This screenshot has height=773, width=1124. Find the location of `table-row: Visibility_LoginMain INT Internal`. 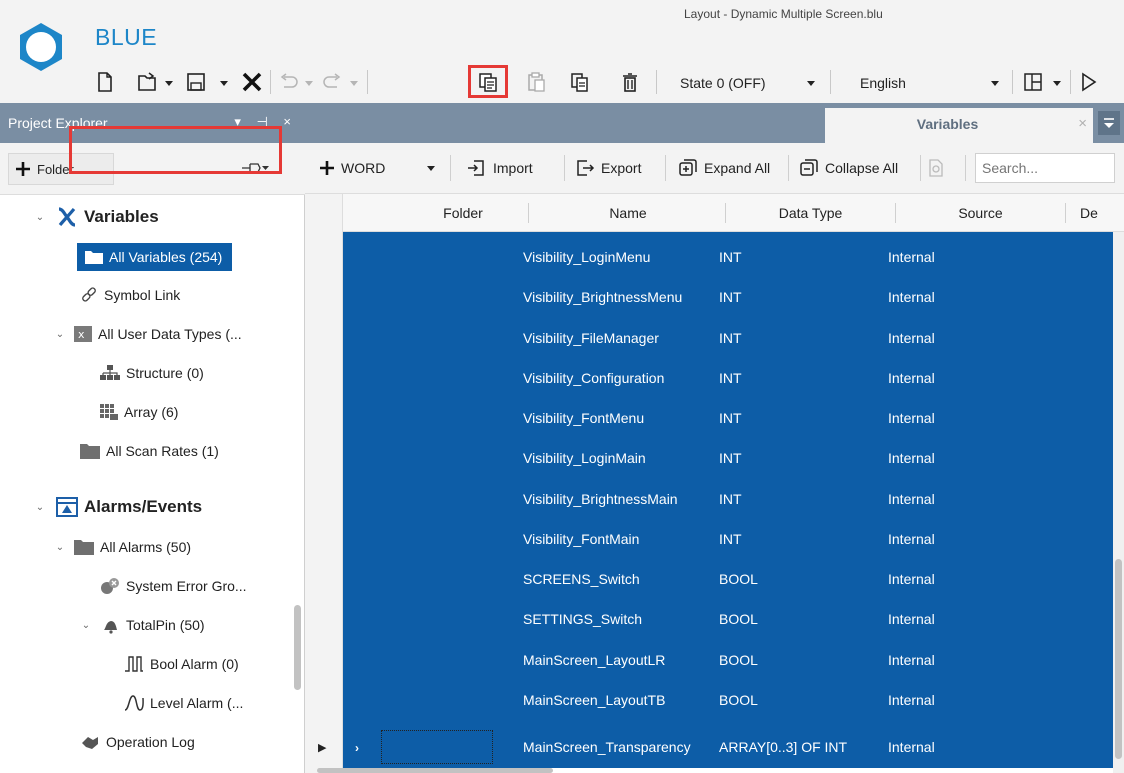

table-row: Visibility_LoginMain INT Internal is located at coordinates (728, 458).